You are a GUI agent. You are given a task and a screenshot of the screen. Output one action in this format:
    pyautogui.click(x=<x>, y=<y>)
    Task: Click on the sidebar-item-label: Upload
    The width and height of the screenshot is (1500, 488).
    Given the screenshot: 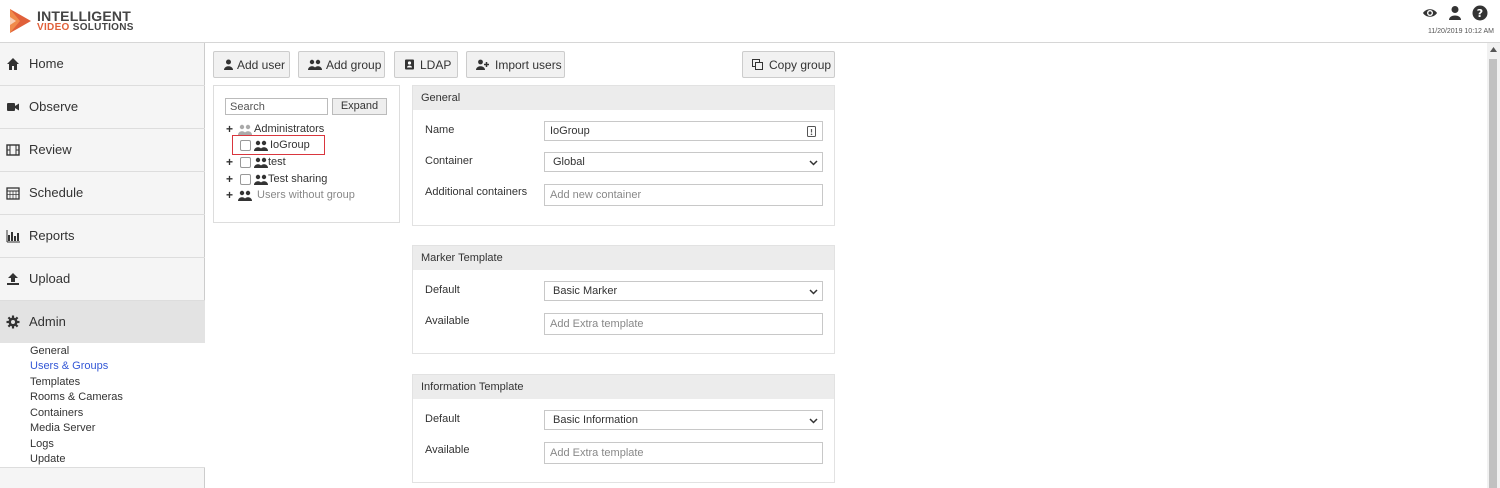 What is the action you would take?
    pyautogui.click(x=50, y=278)
    